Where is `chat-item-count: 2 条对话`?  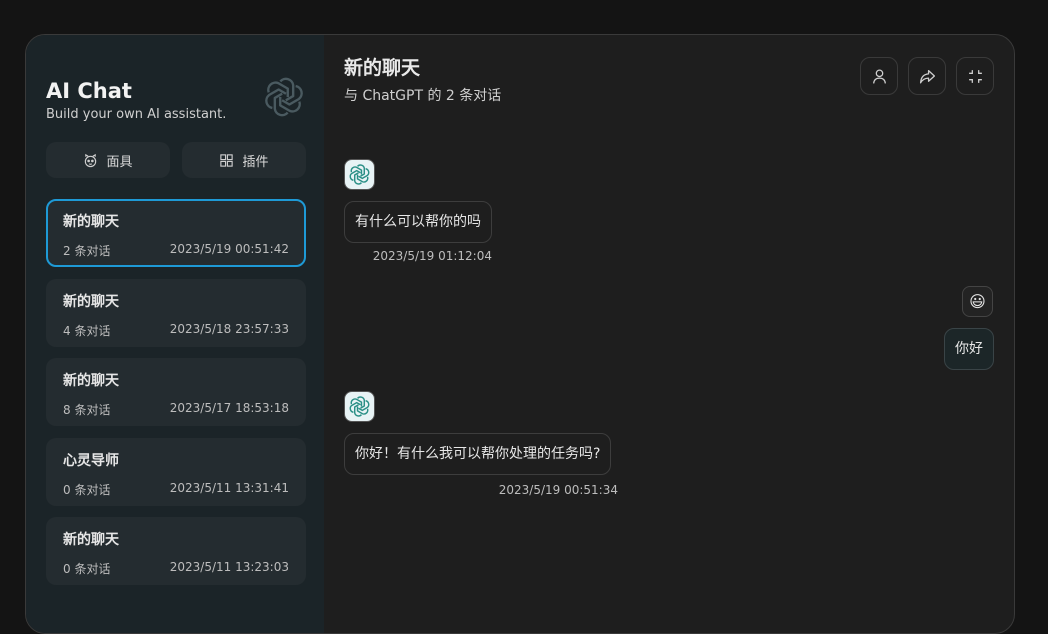 chat-item-count: 2 条对话 is located at coordinates (87, 251).